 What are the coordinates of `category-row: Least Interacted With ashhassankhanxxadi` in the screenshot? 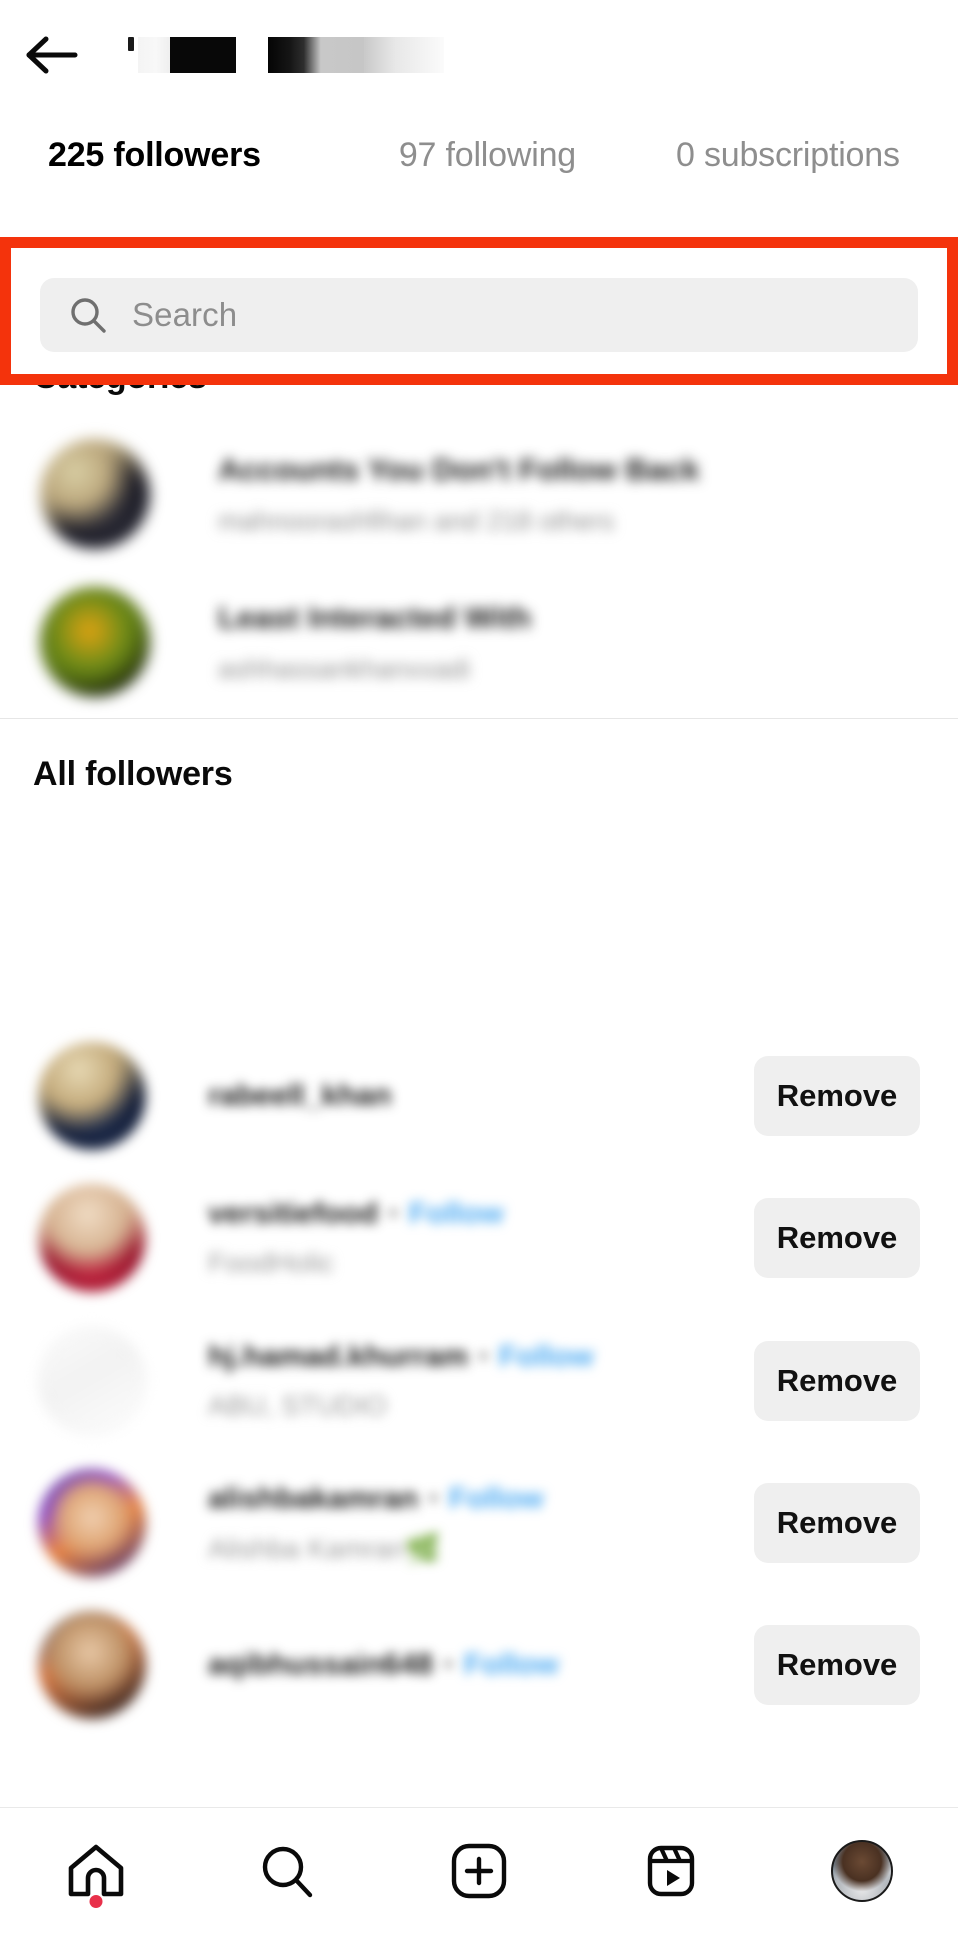 It's located at (479, 642).